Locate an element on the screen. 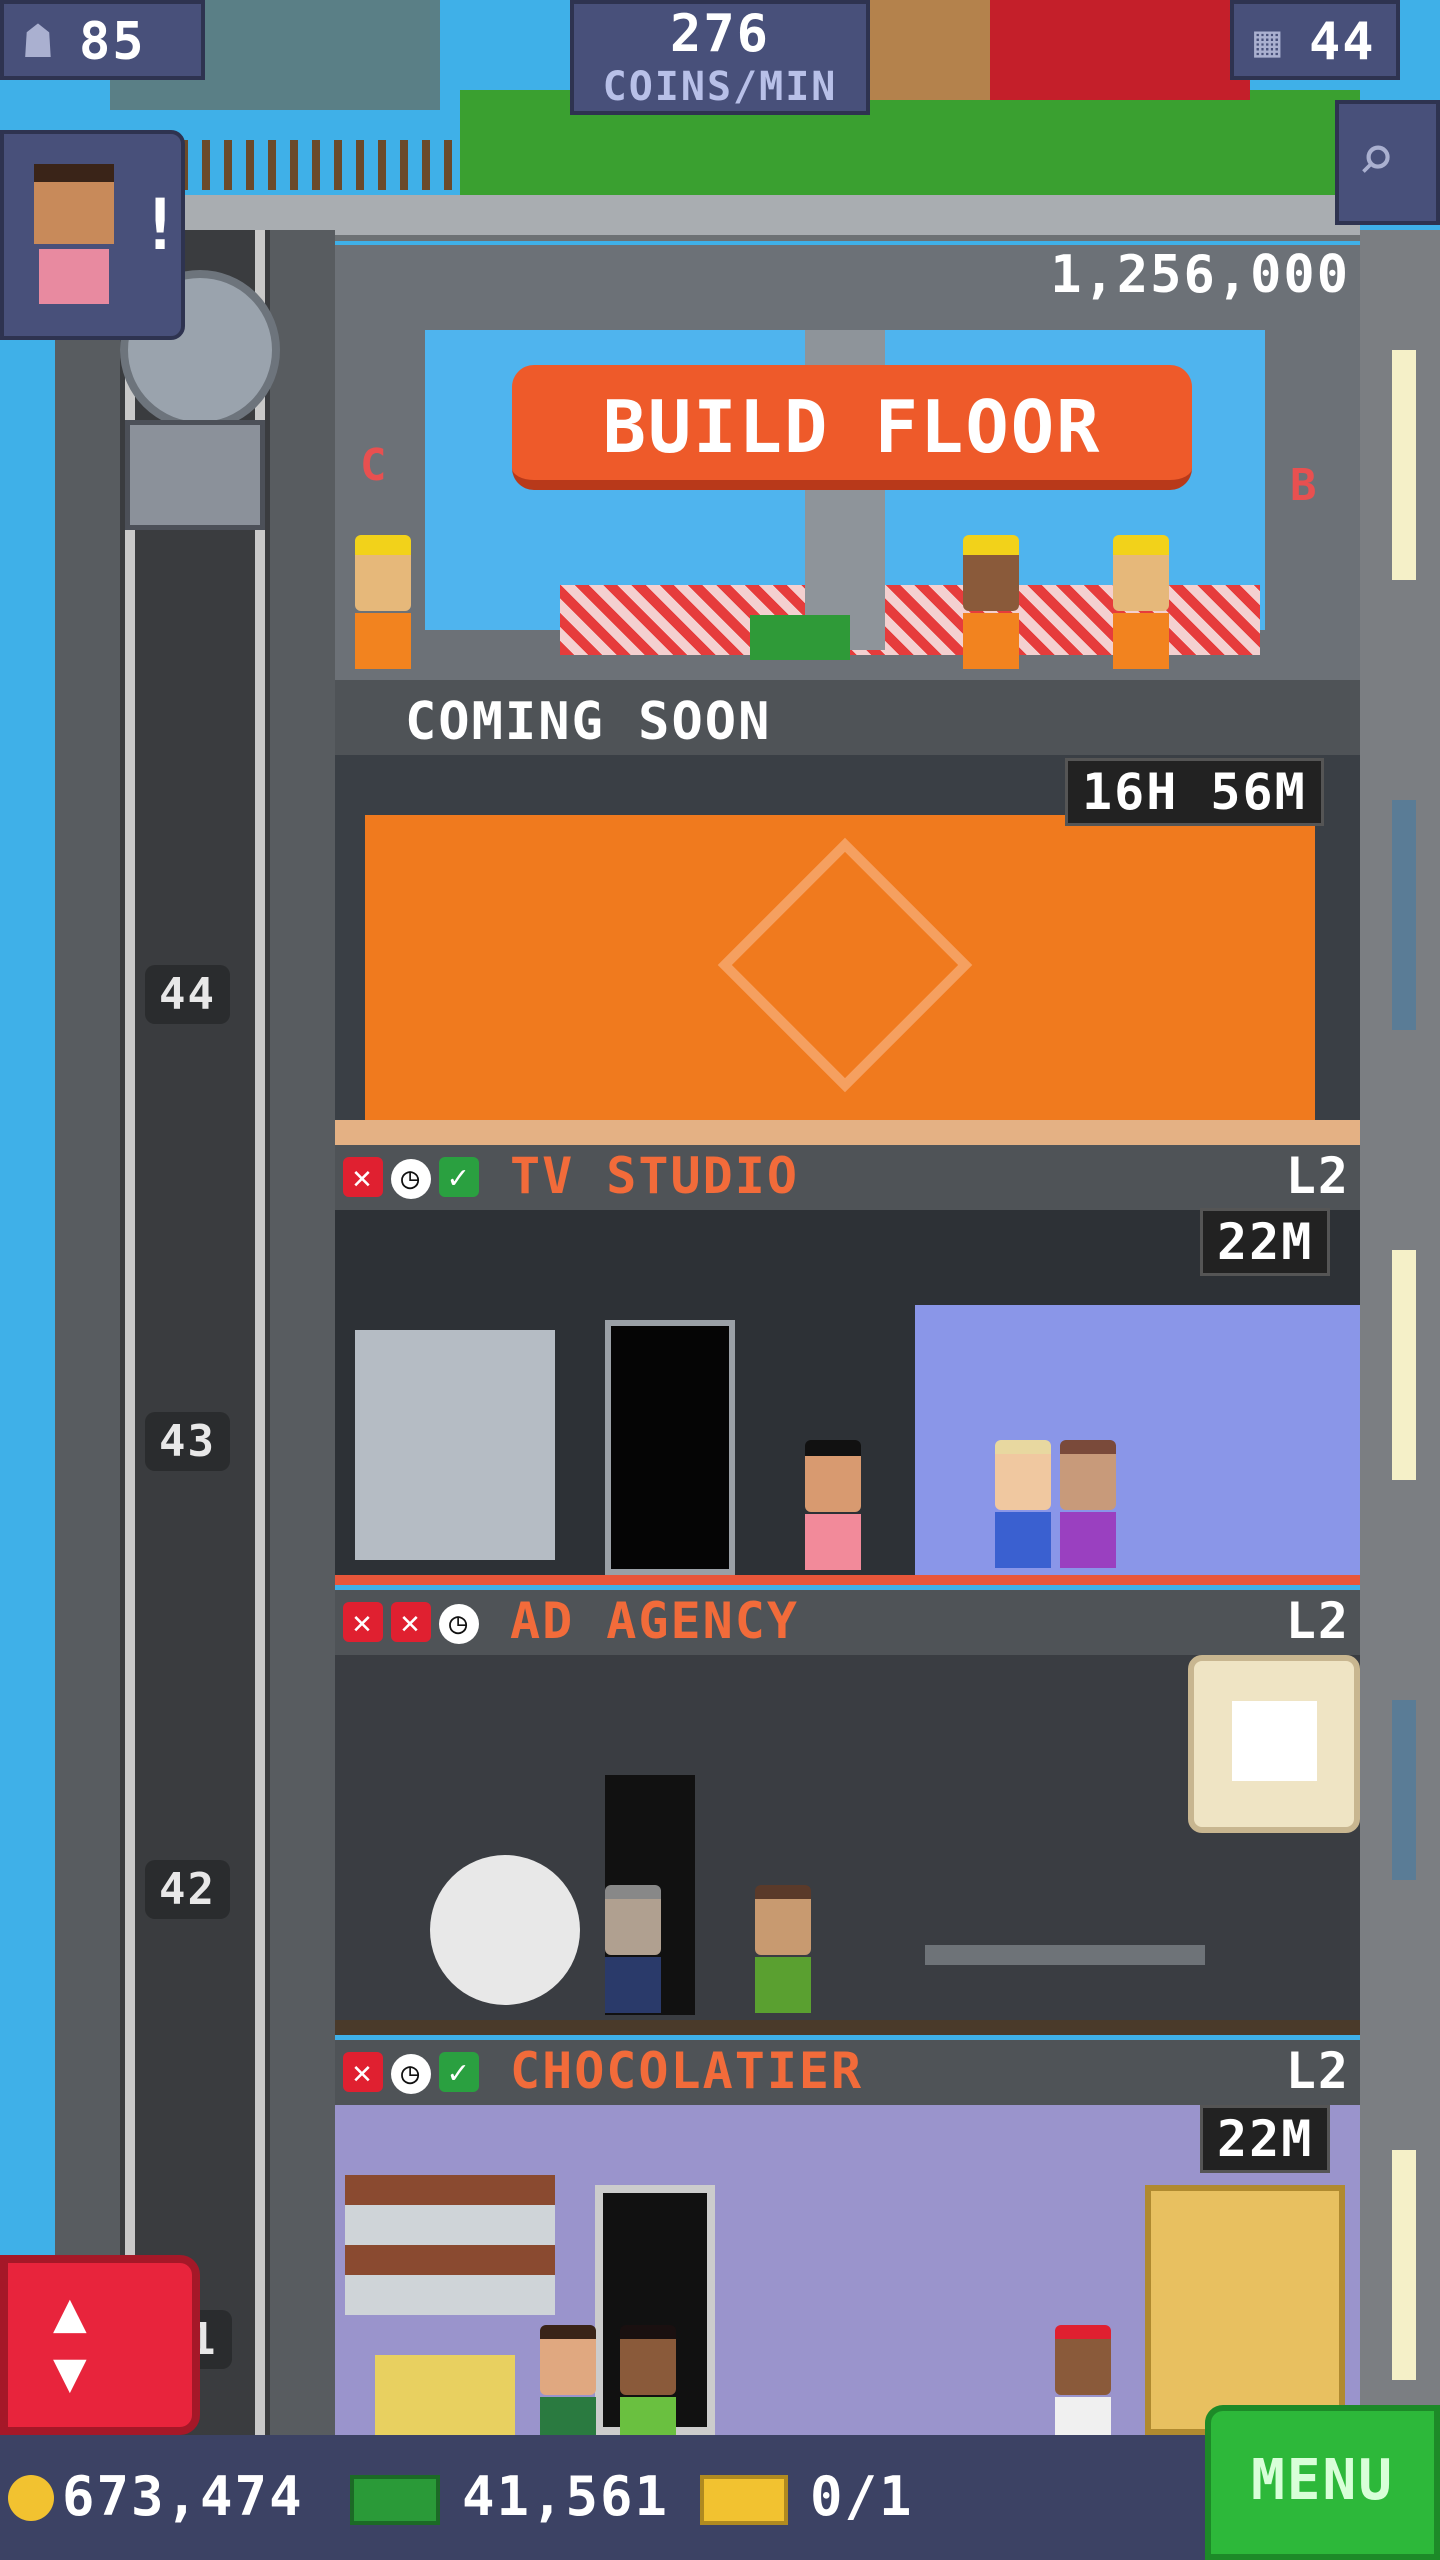 Image resolution: width=1440 pixels, height=2560 pixels. elevator-rail-left is located at coordinates (130, 1335).